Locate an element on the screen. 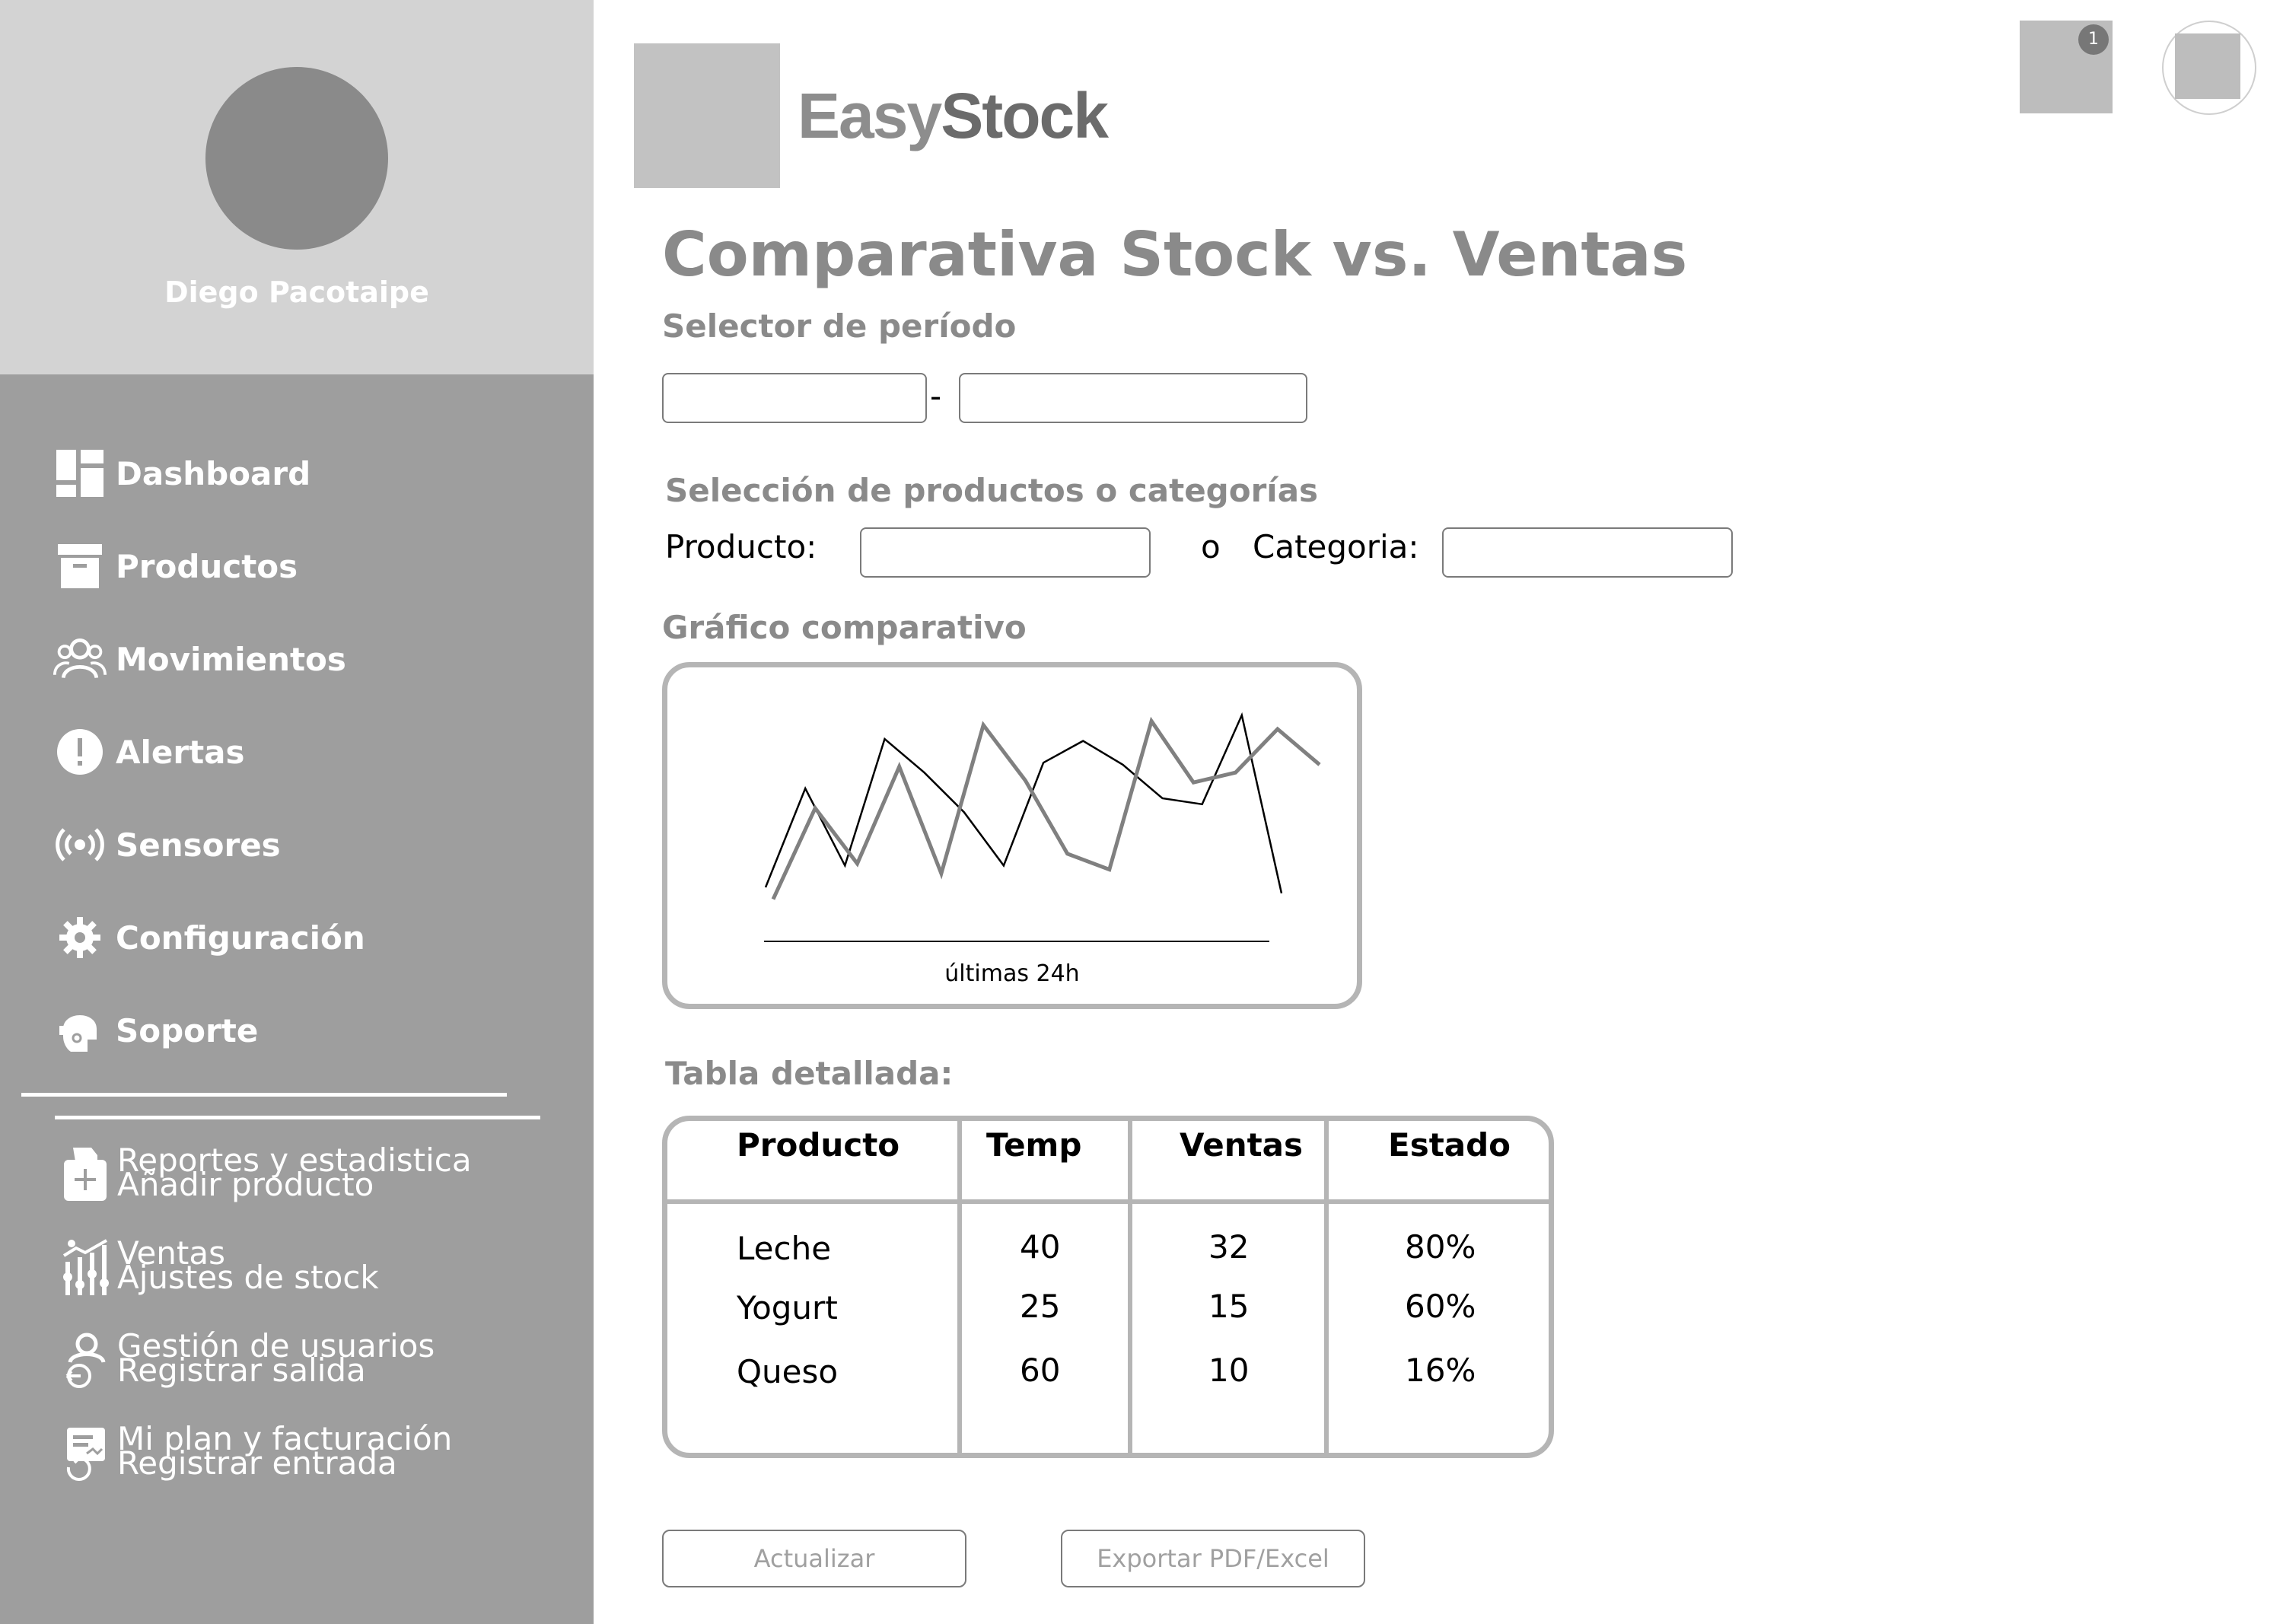  gear-icon is located at coordinates (80, 937).